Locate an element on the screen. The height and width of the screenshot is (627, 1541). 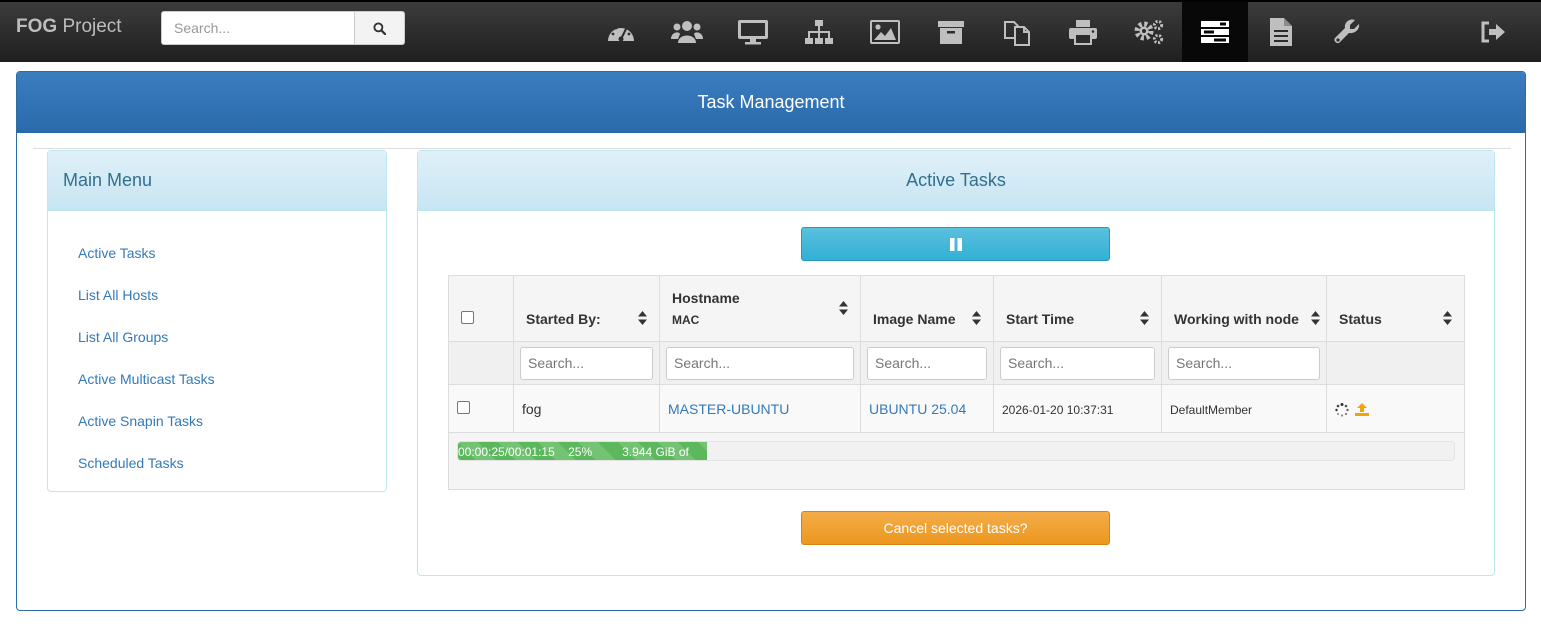
users-icon is located at coordinates (687, 32).